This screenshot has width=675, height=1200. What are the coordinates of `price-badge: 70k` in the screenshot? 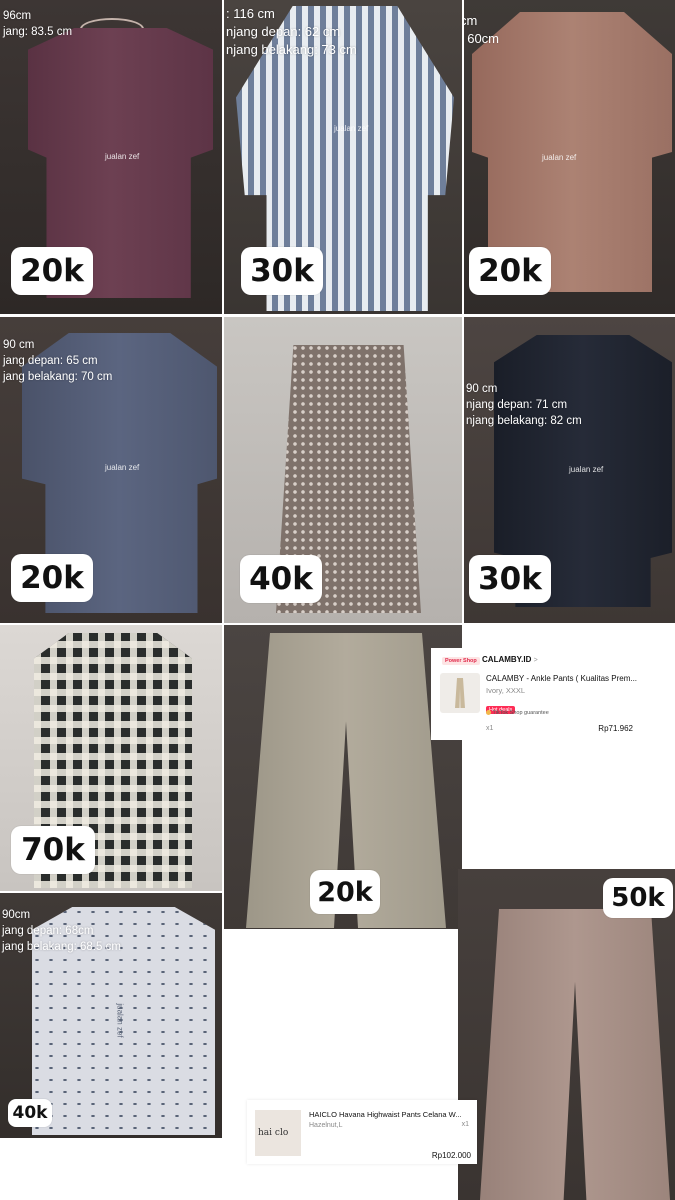 It's located at (53, 850).